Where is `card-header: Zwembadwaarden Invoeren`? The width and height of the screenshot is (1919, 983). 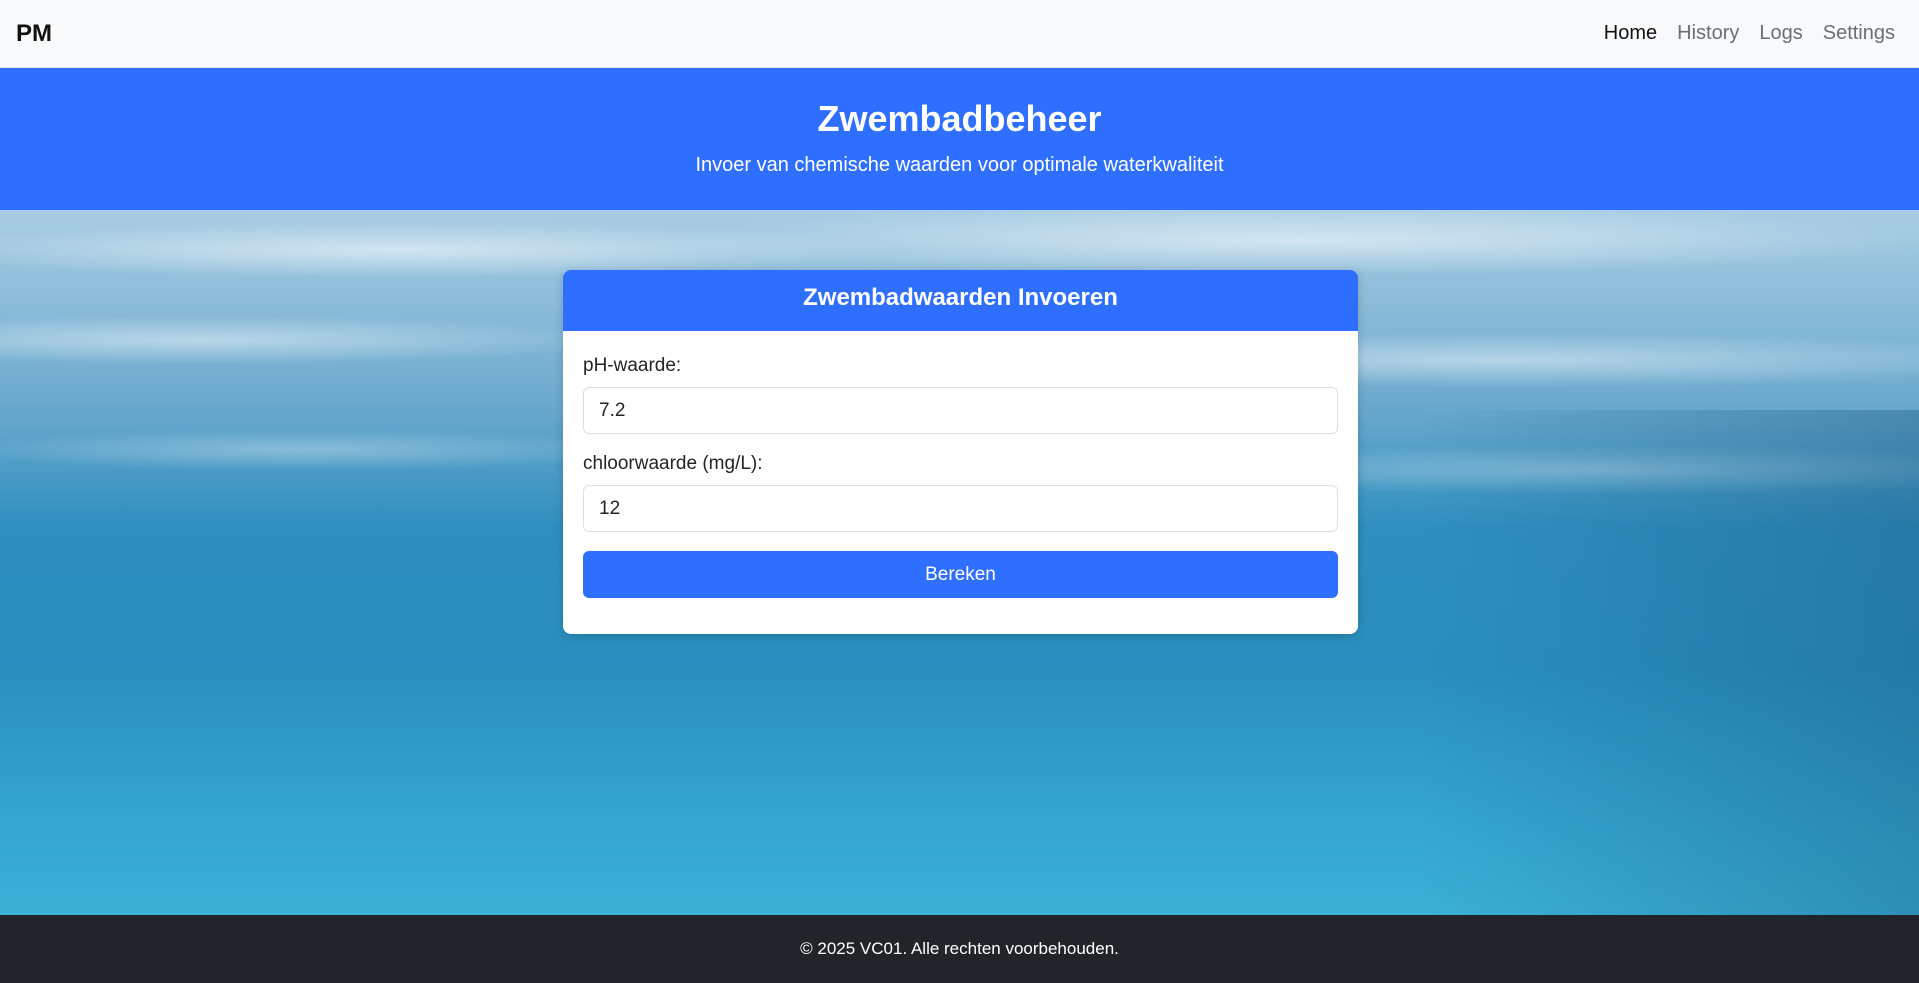
card-header: Zwembadwaarden Invoeren is located at coordinates (960, 300).